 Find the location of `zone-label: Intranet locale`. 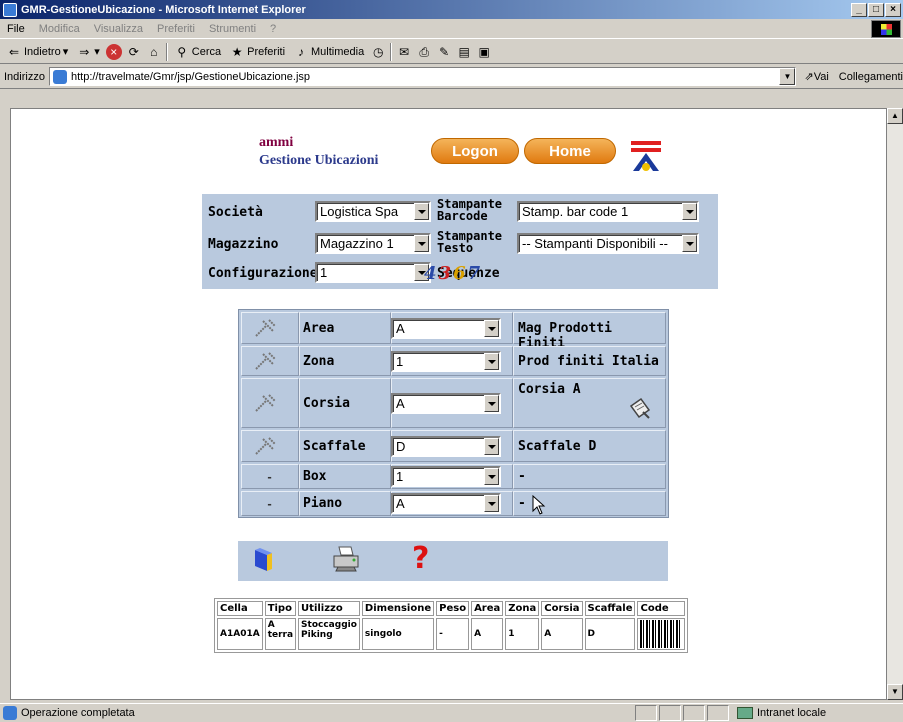

zone-label: Intranet locale is located at coordinates (792, 713).